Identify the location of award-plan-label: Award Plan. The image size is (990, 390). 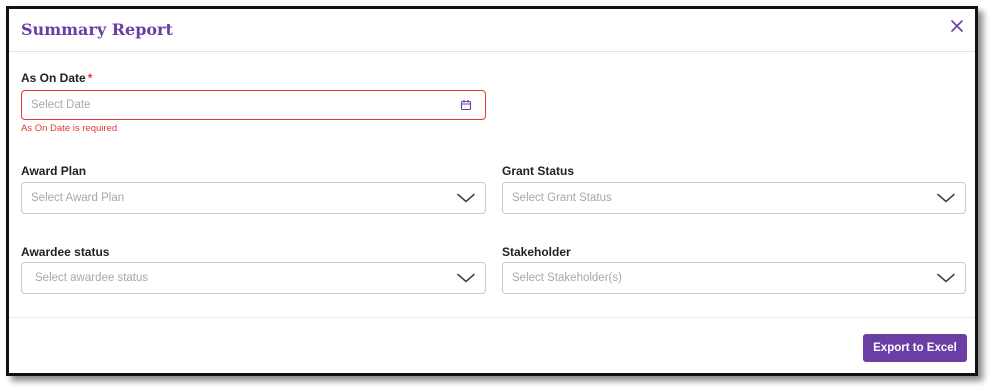
(54, 171).